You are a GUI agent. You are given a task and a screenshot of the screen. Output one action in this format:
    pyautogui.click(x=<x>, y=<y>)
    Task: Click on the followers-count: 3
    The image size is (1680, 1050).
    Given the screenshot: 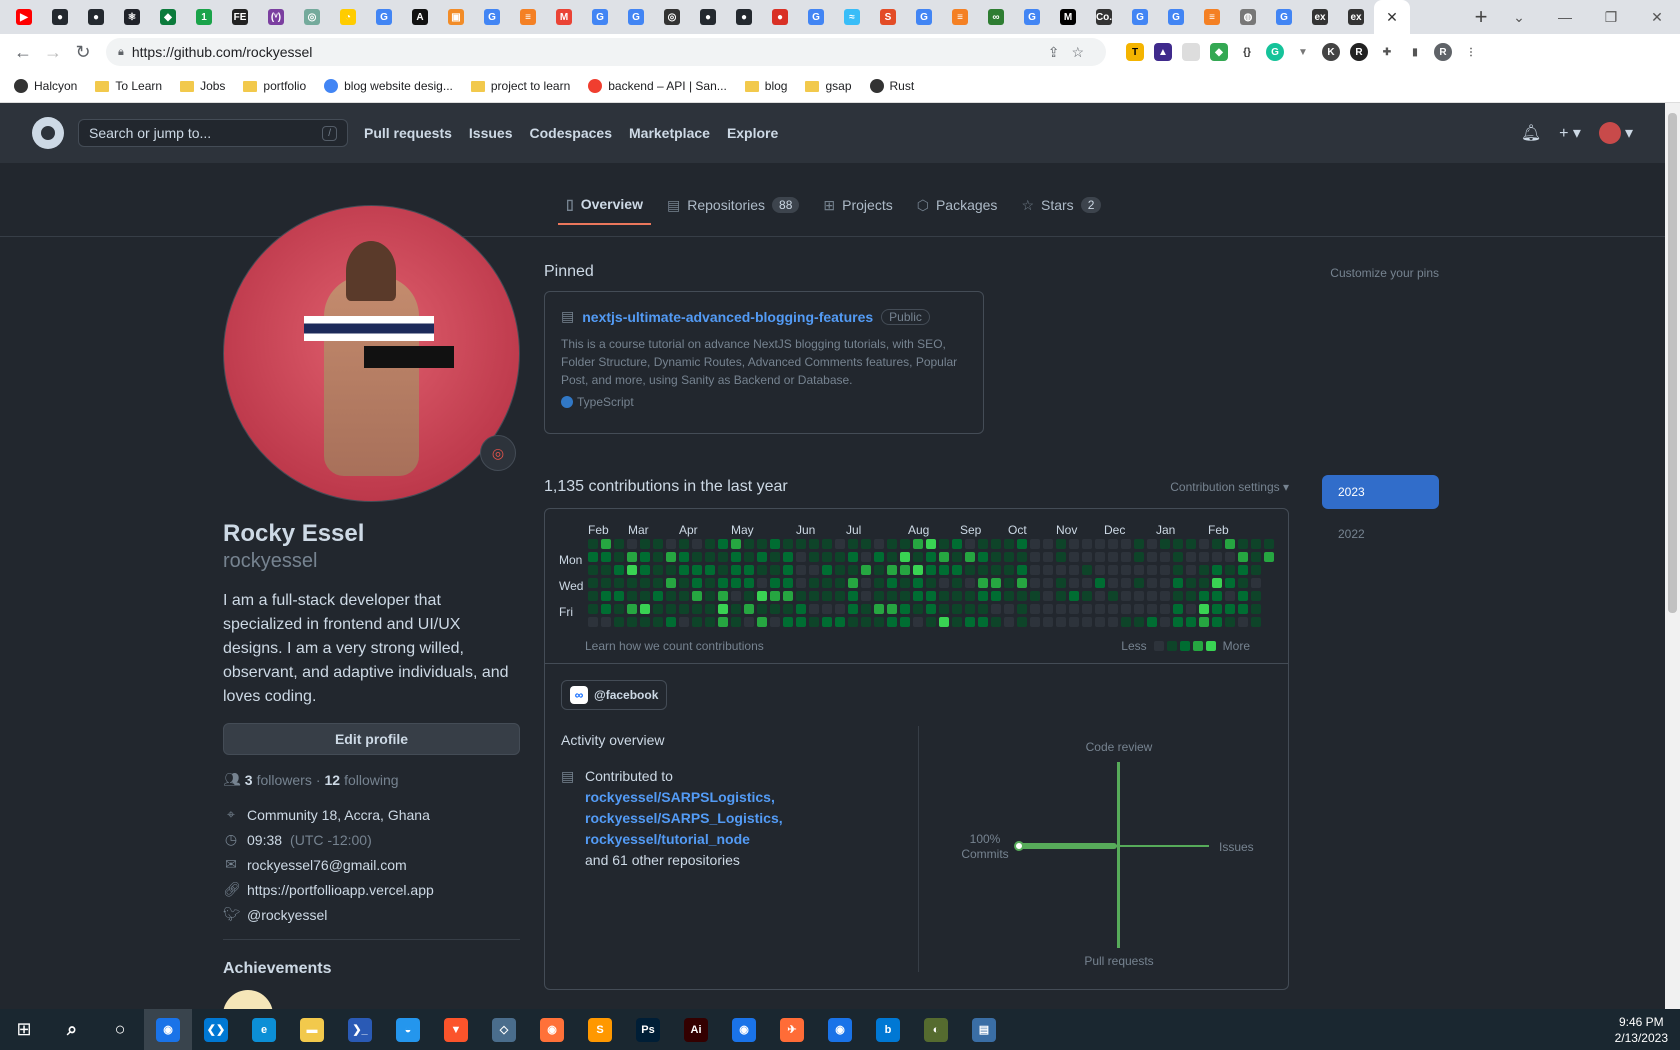 What is the action you would take?
    pyautogui.click(x=249, y=780)
    